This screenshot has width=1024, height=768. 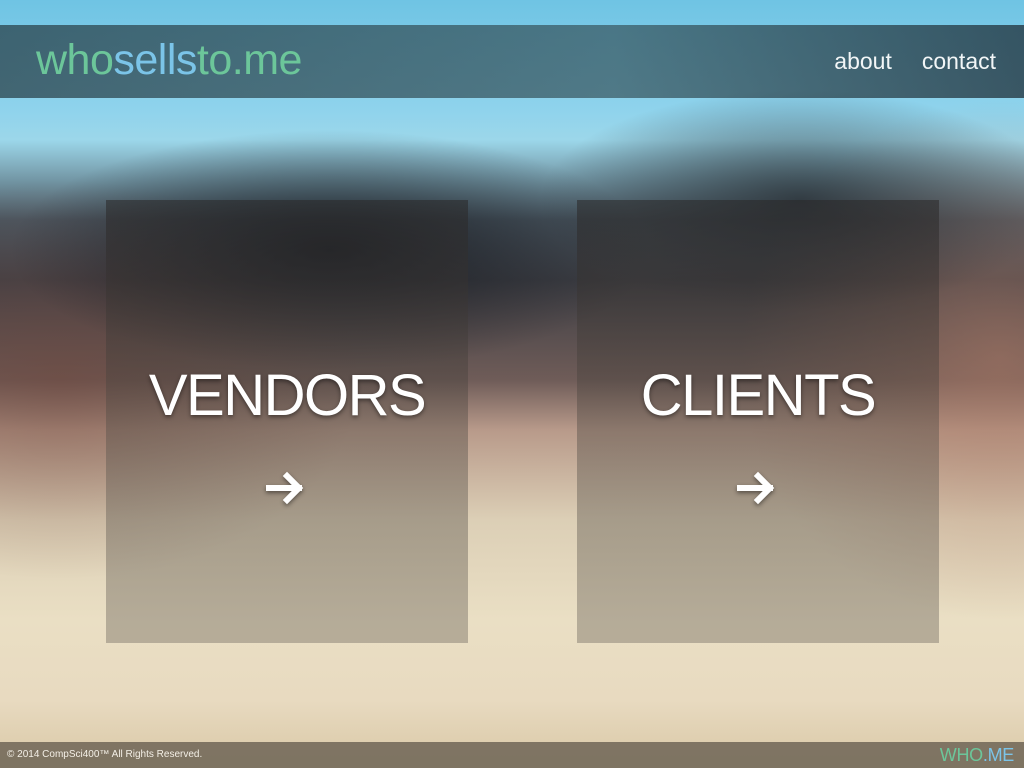 I want to click on vendors-arrow-button, so click(x=287, y=488).